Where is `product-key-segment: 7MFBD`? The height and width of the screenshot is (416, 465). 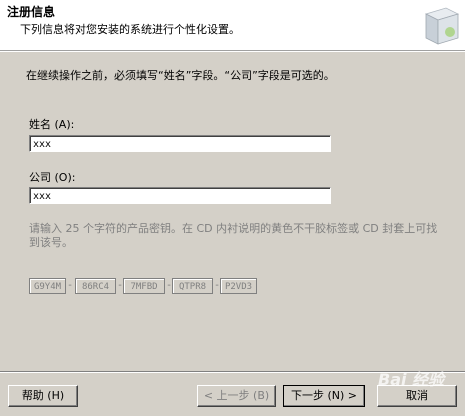 product-key-segment: 7MFBD is located at coordinates (144, 286).